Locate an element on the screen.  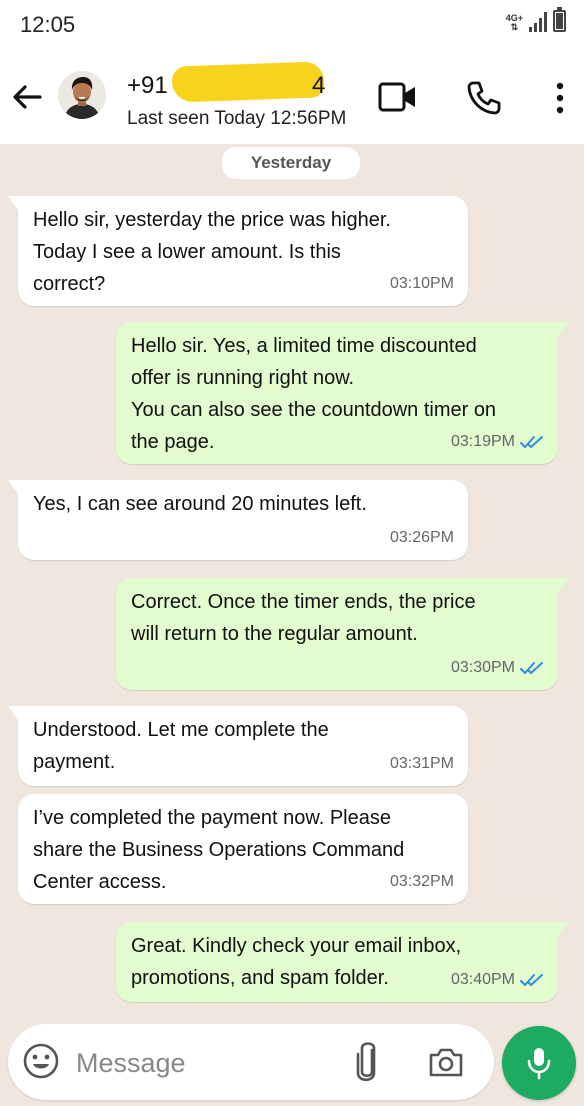
message-meta: 03:40PM is located at coordinates (497, 980).